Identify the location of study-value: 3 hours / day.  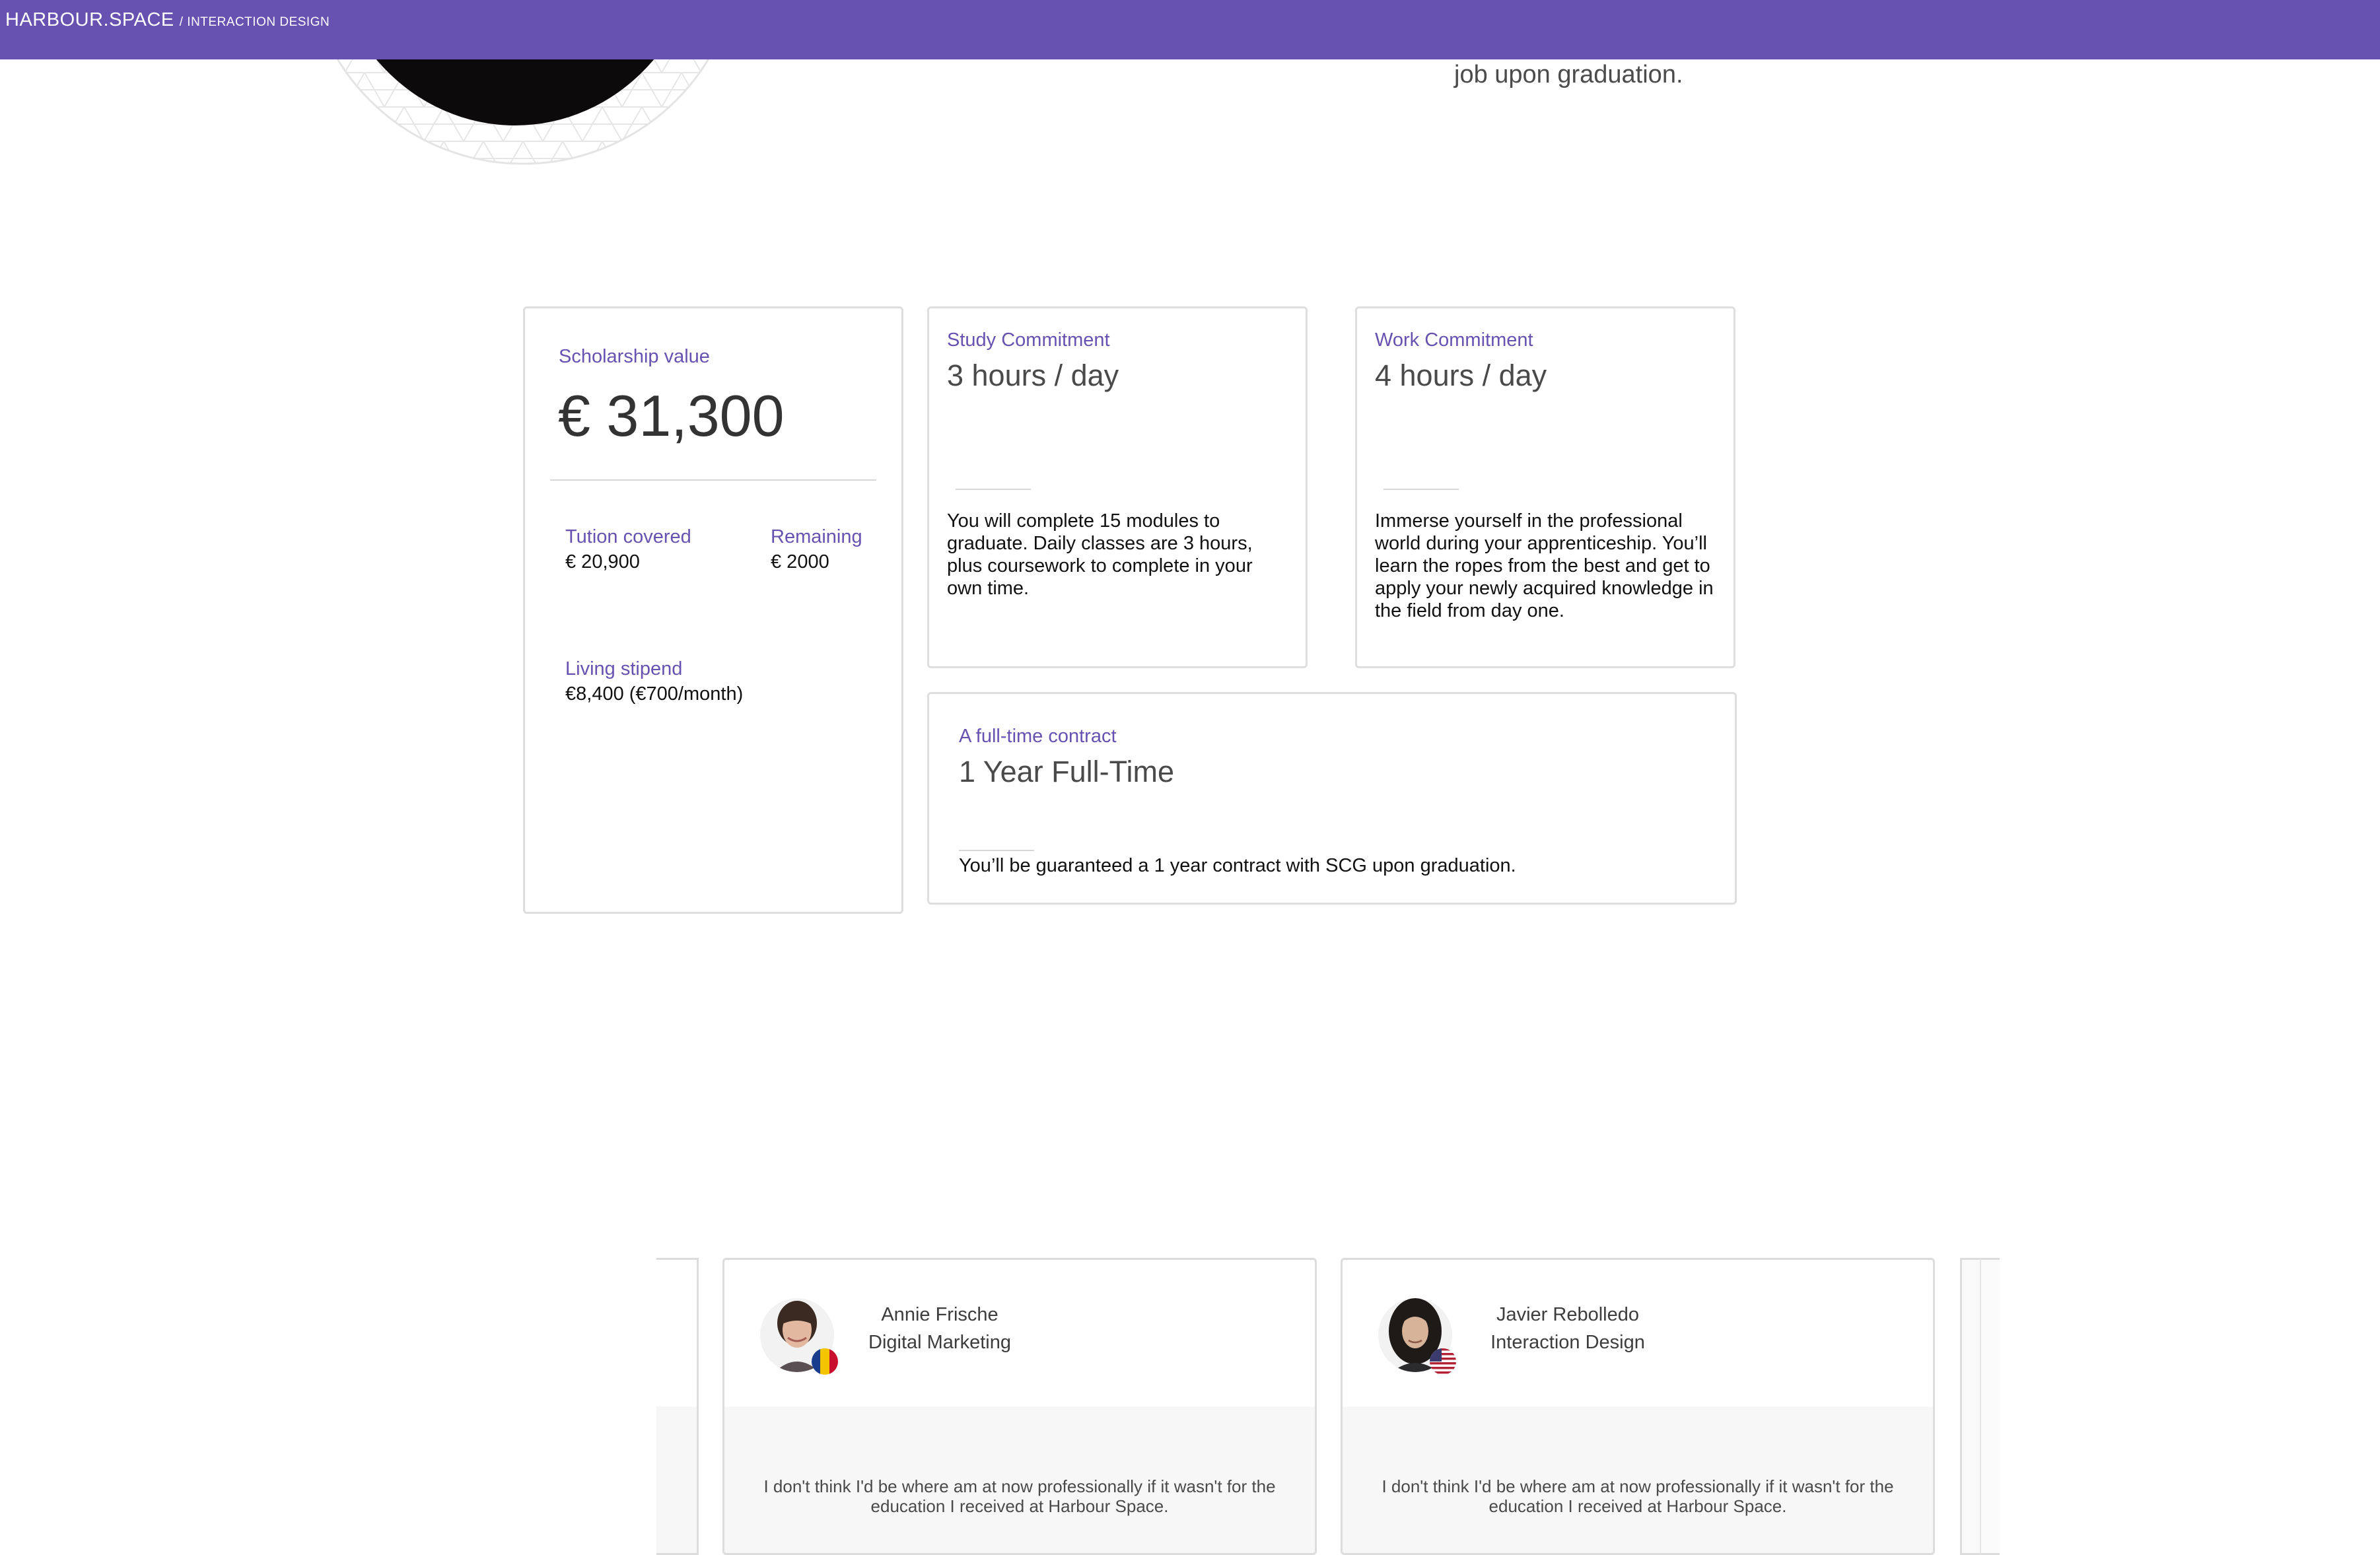
(1033, 375).